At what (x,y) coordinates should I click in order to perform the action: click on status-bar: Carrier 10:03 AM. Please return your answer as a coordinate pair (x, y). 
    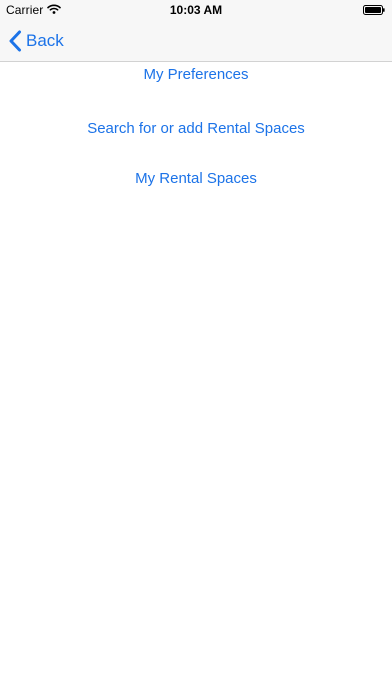
    Looking at the image, I should click on (196, 10).